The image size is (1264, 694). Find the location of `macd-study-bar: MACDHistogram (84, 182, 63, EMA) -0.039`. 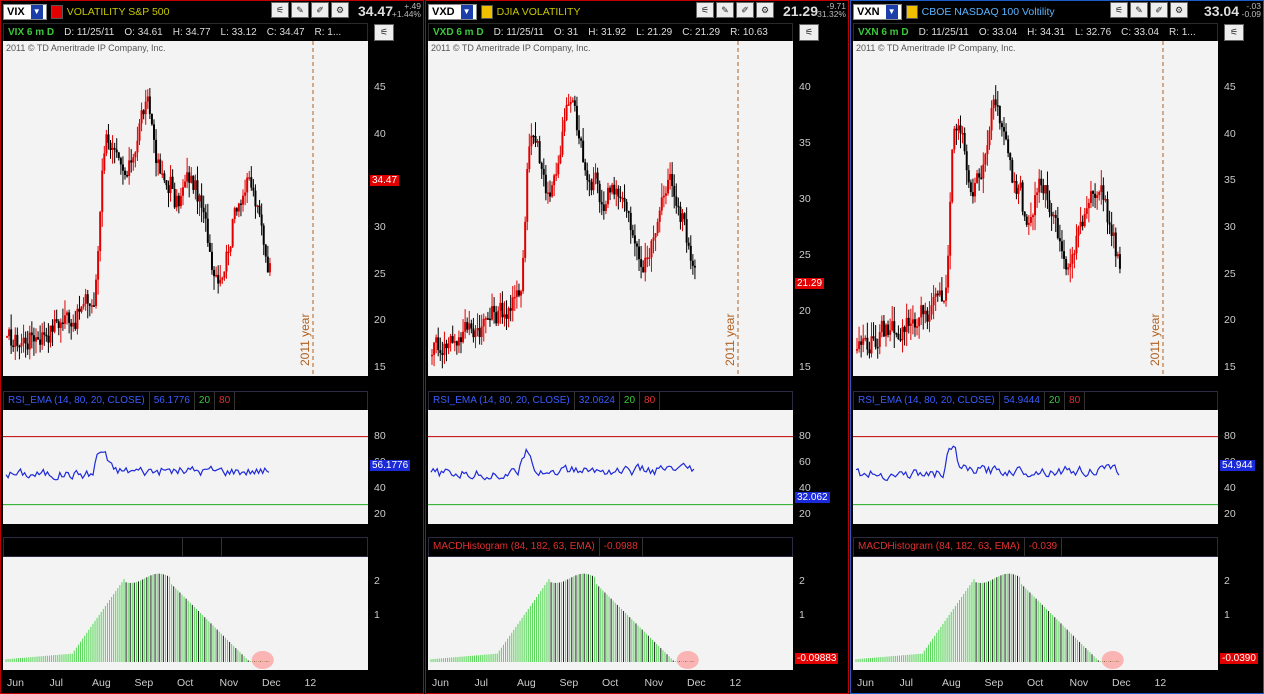

macd-study-bar: MACDHistogram (84, 182, 63, EMA) -0.039 is located at coordinates (1035, 547).